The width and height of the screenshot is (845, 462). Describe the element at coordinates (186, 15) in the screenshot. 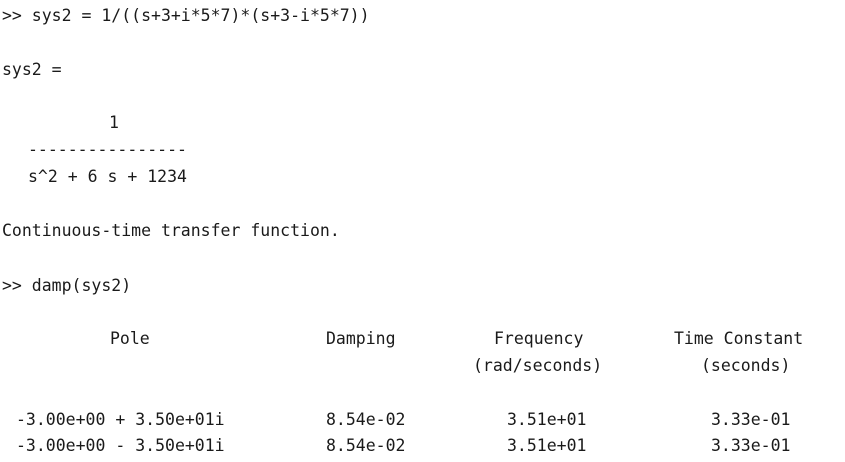

I see `command-line-sys2: >> sys2 = 1/((s+3+i*5*7)*(s+3-i*5*7))` at that location.